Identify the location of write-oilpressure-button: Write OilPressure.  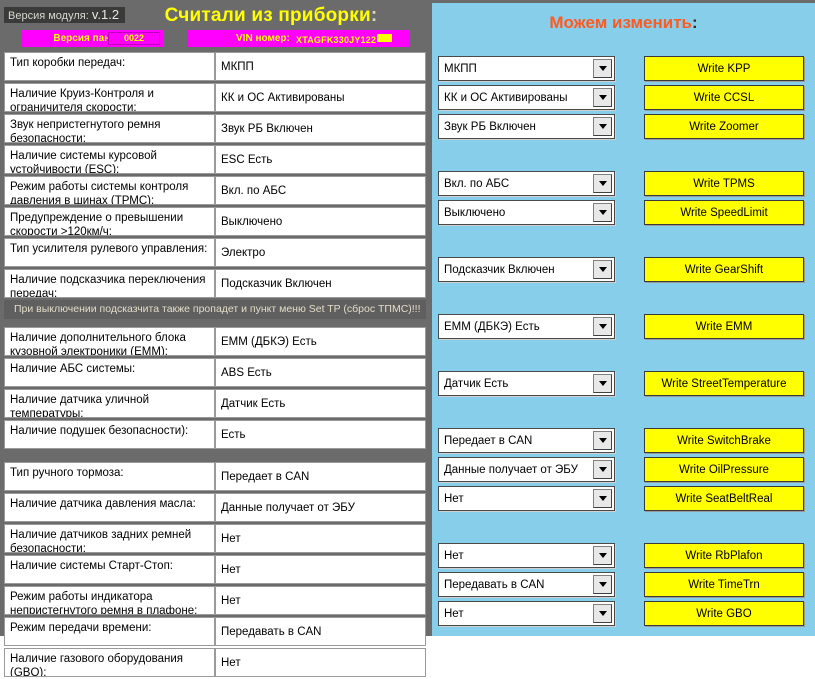
(724, 469).